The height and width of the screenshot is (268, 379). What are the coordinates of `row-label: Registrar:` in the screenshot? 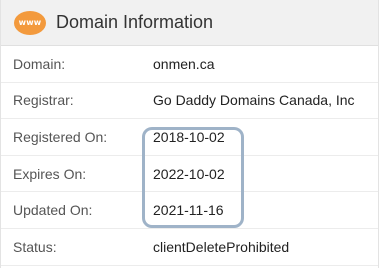 It's located at (43, 100).